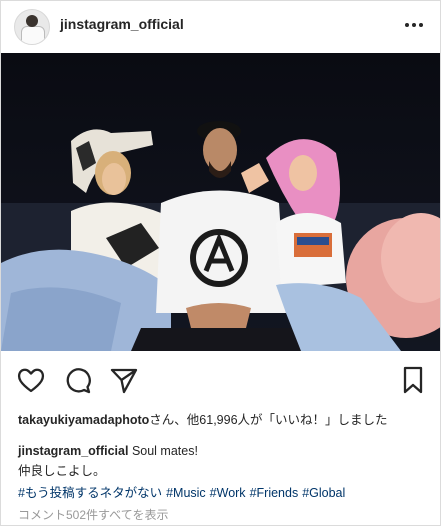  I want to click on hashtag-link: #Work, so click(228, 493).